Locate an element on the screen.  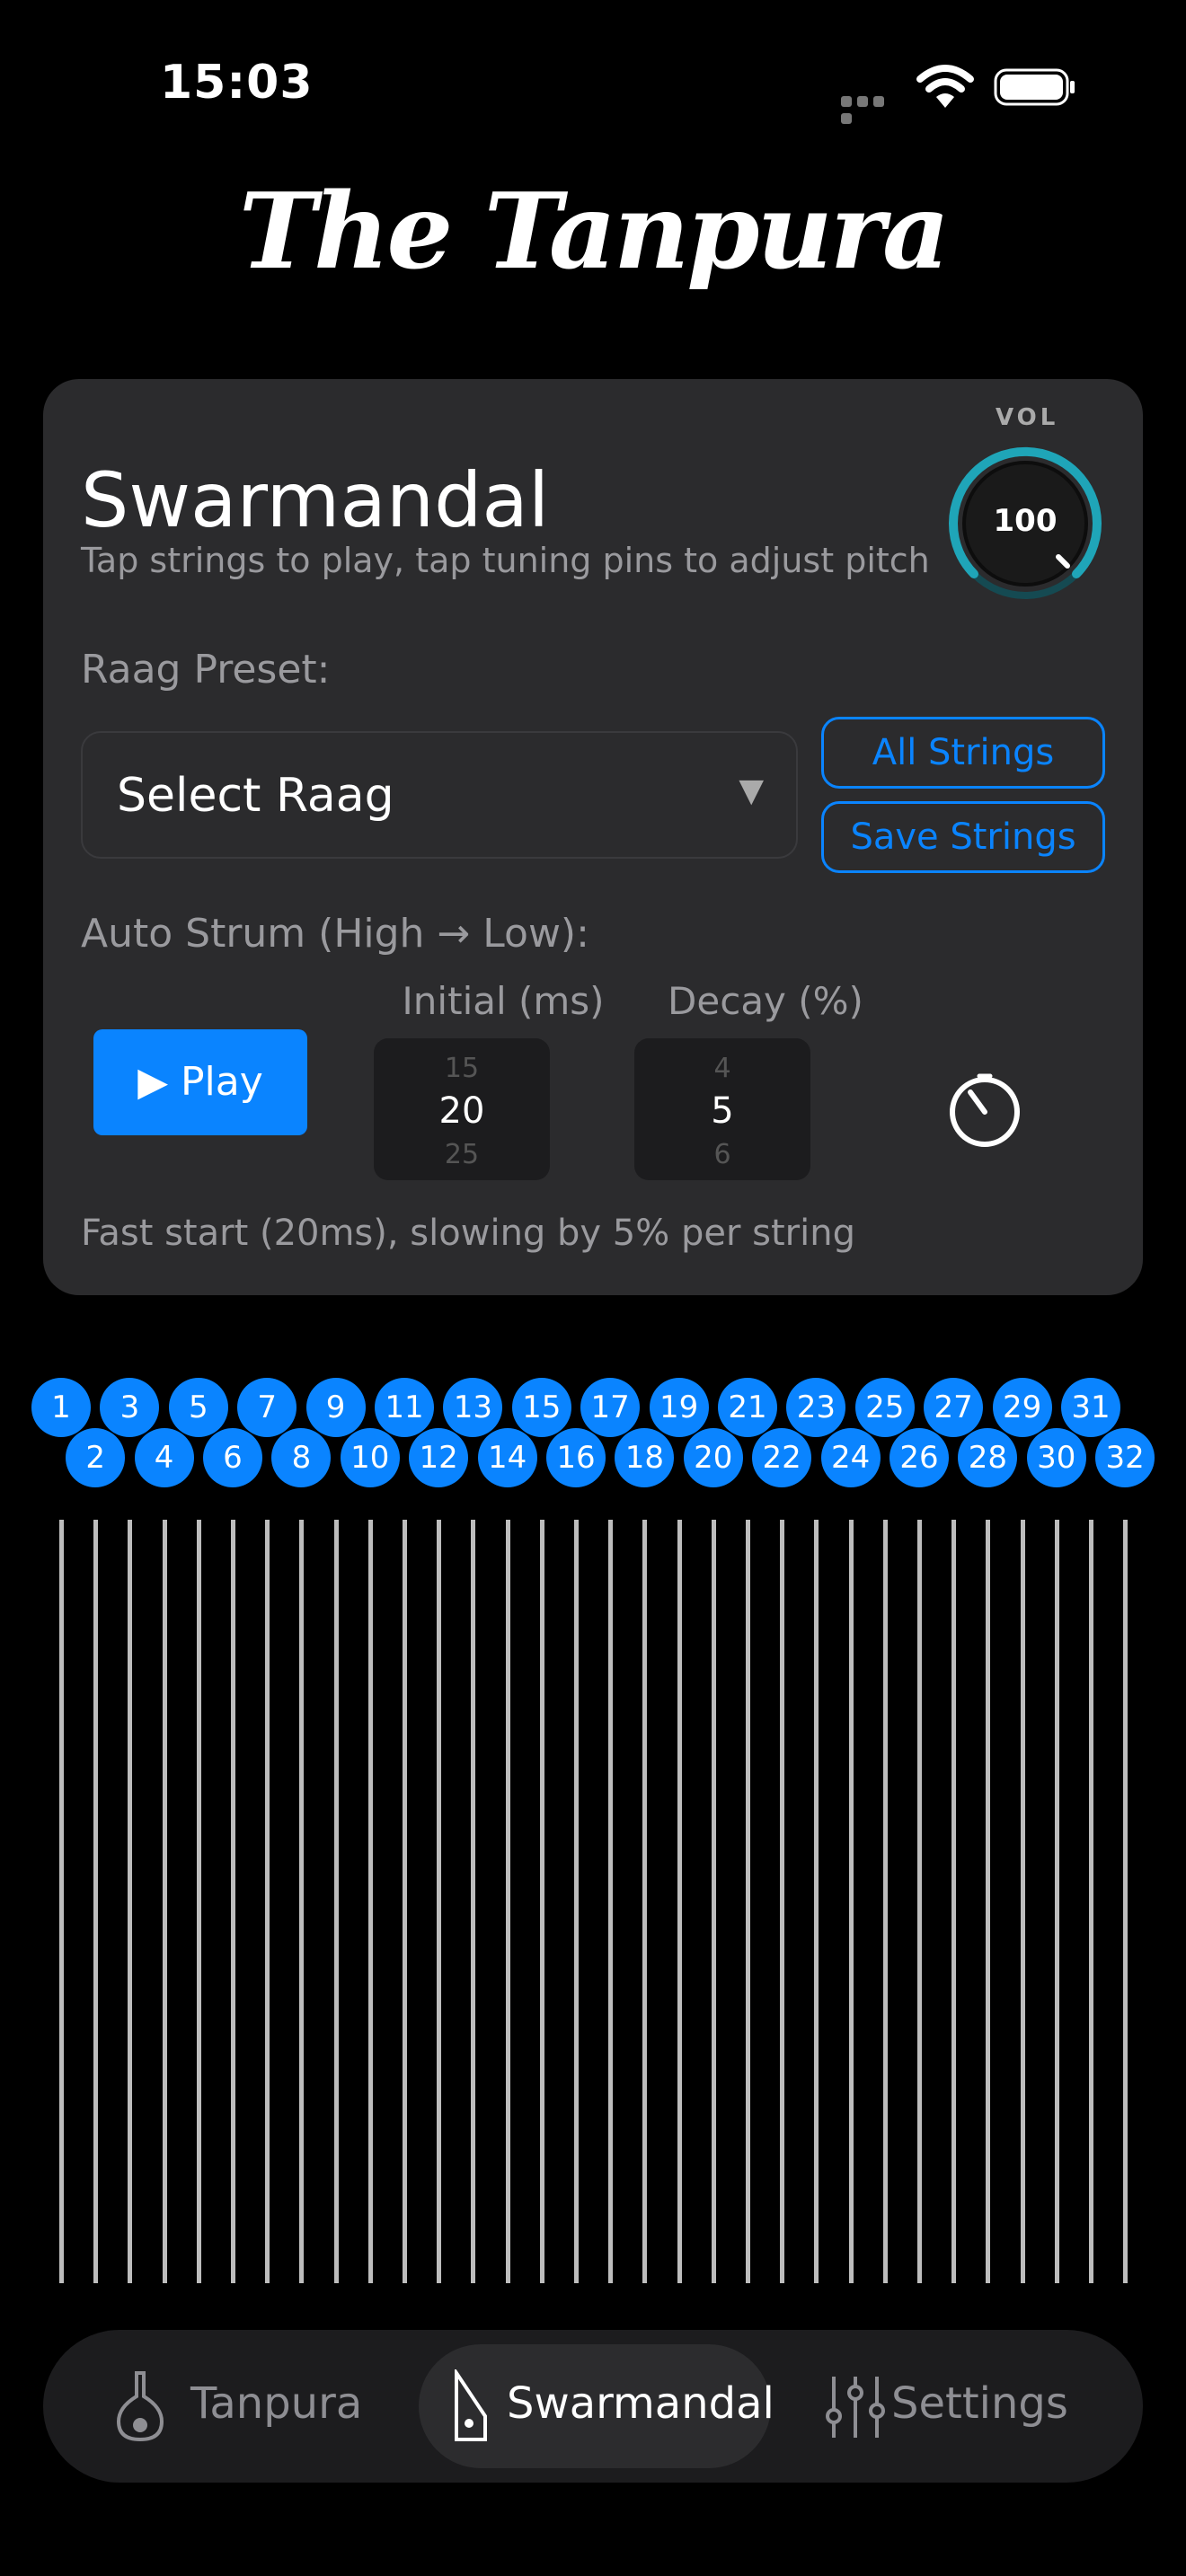
auto-strum-label: Auto Strum (High → Low): is located at coordinates (335, 934).